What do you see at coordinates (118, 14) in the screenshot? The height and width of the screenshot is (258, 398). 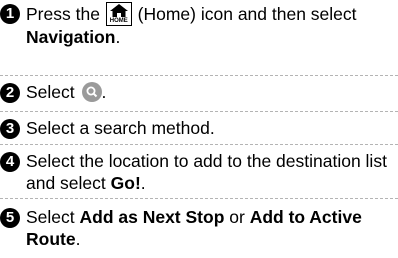 I see `home-icon: HOME` at bounding box center [118, 14].